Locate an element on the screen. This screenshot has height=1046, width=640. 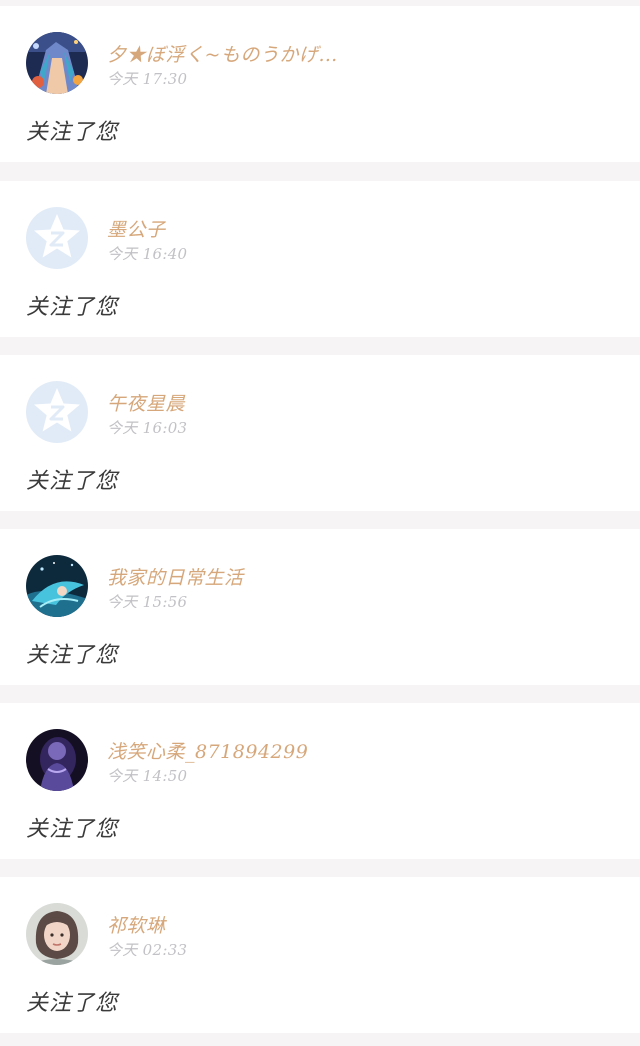
username: 午夜星晨 is located at coordinates (146, 402).